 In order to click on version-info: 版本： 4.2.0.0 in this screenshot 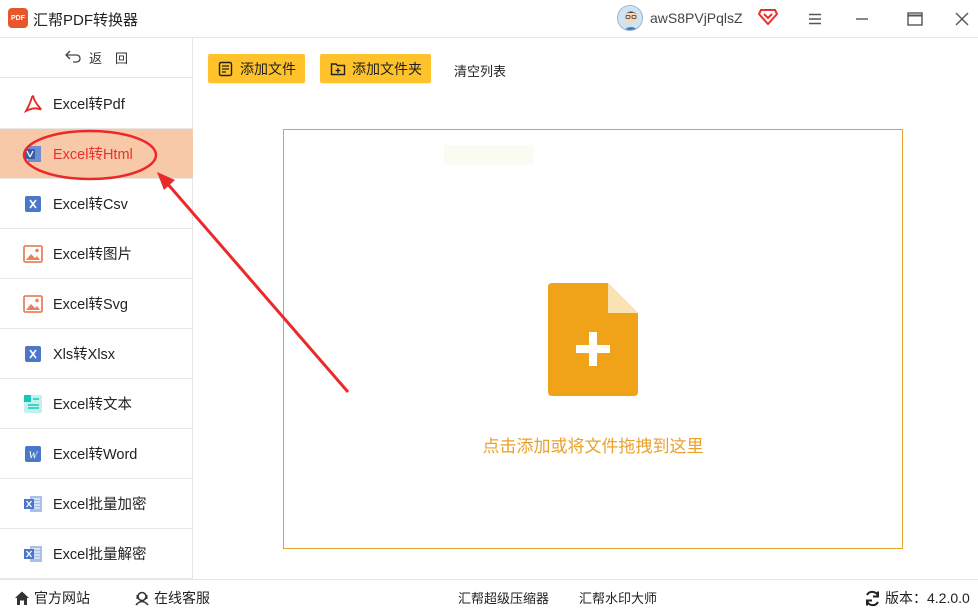, I will do `click(917, 598)`.